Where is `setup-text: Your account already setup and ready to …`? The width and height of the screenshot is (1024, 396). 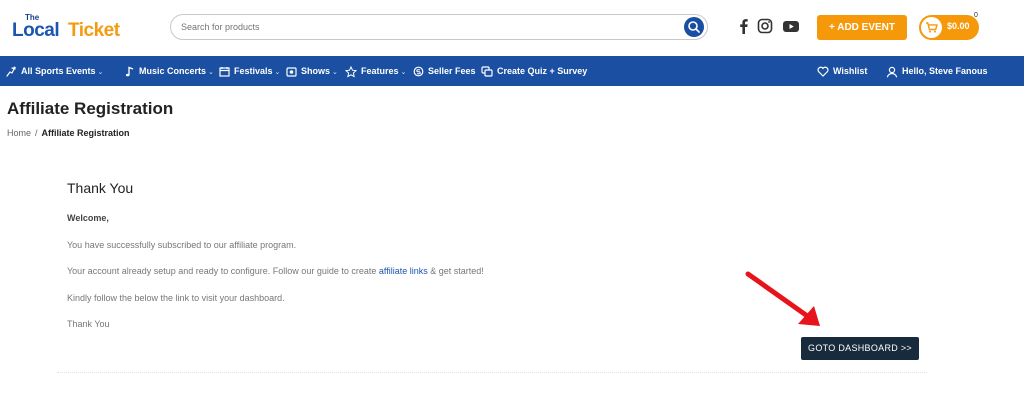 setup-text: Your account already setup and ready to … is located at coordinates (275, 271).